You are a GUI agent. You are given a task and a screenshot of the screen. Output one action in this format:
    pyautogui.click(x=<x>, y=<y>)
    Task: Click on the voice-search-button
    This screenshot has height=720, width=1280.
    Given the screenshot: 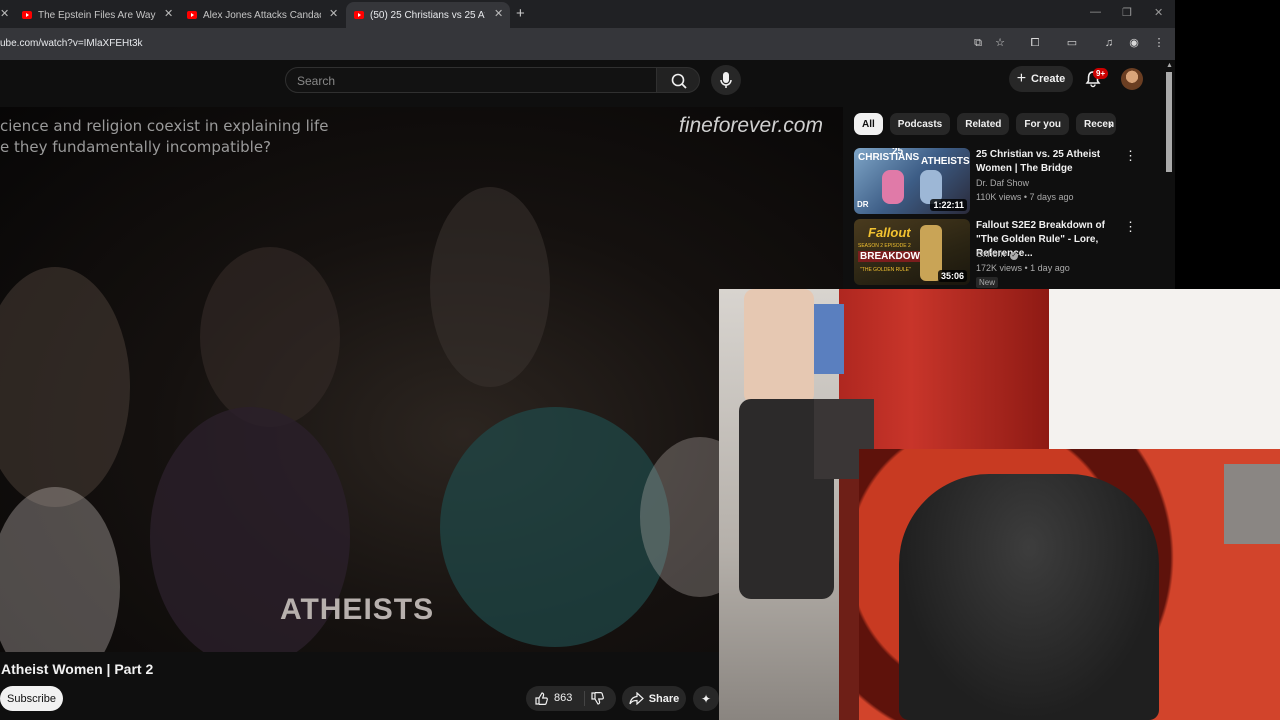 What is the action you would take?
    pyautogui.click(x=726, y=80)
    